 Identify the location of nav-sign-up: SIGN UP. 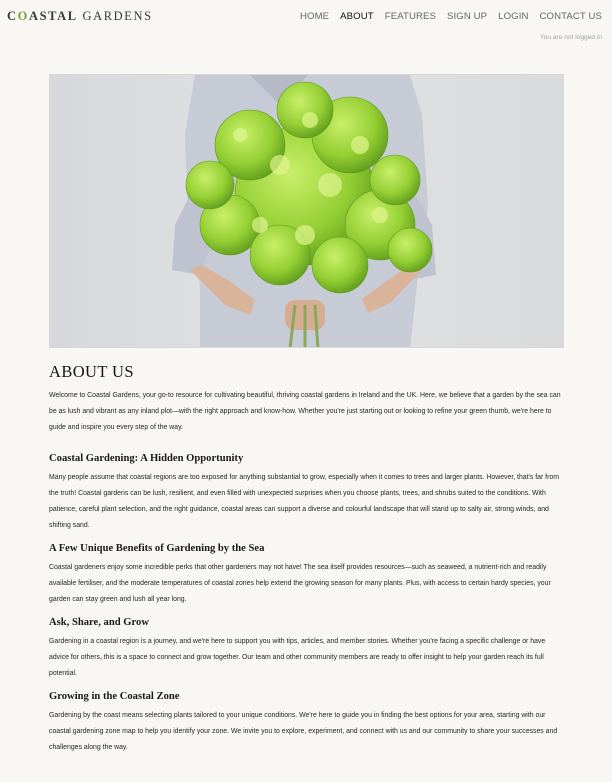
(467, 16).